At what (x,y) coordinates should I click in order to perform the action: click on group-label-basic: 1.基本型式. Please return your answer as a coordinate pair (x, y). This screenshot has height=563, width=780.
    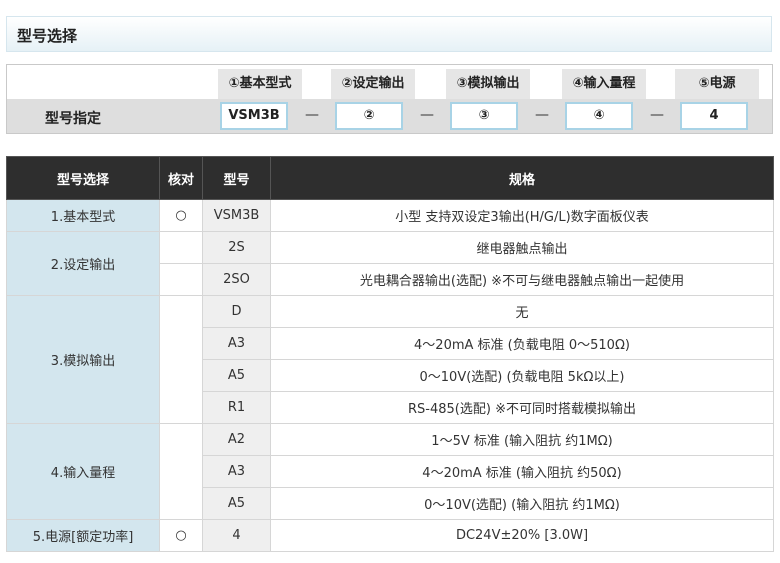
    Looking at the image, I should click on (83, 215).